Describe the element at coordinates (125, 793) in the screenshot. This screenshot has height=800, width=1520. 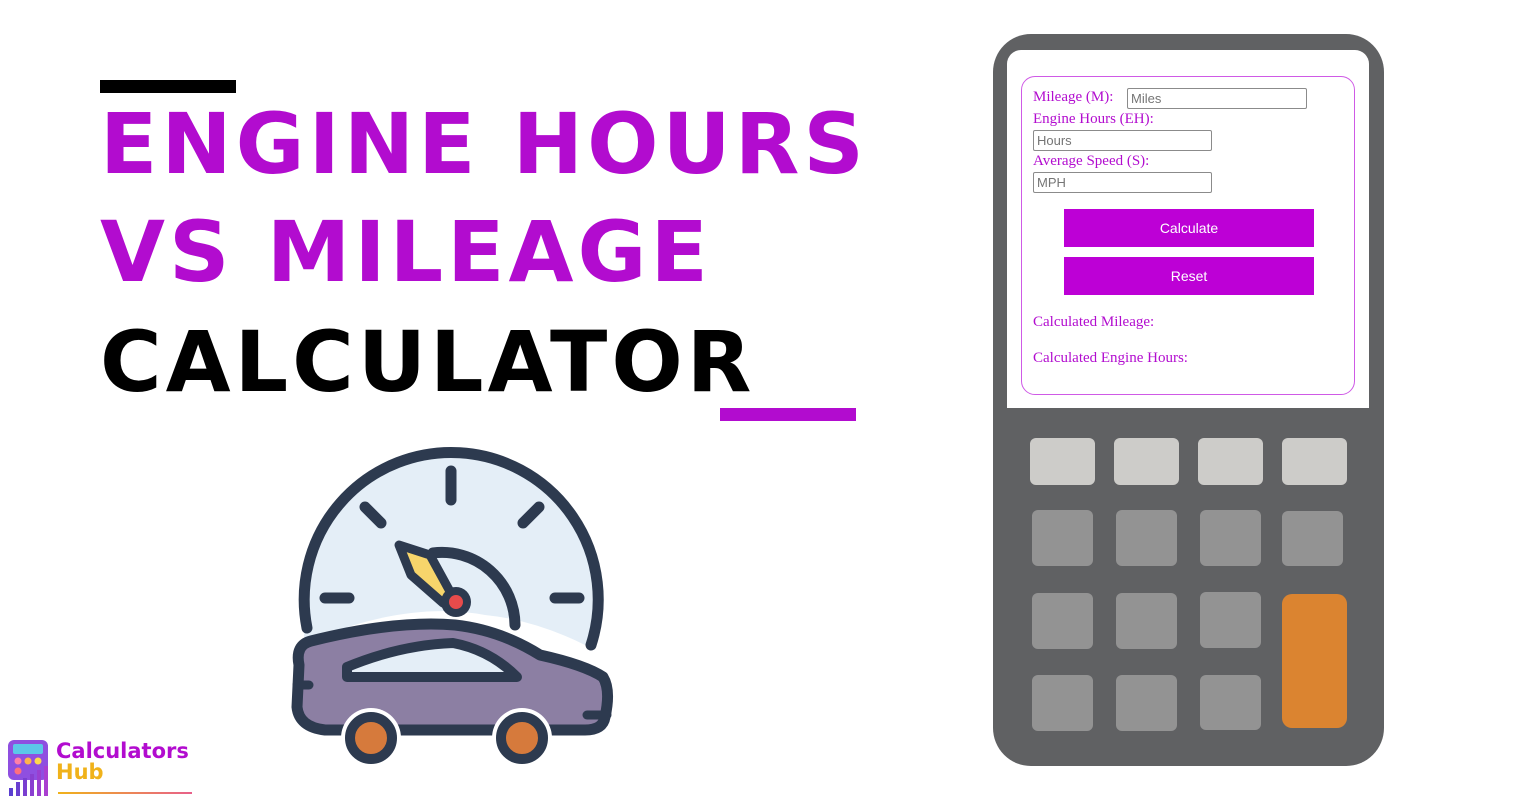
I see `logo-underline` at that location.